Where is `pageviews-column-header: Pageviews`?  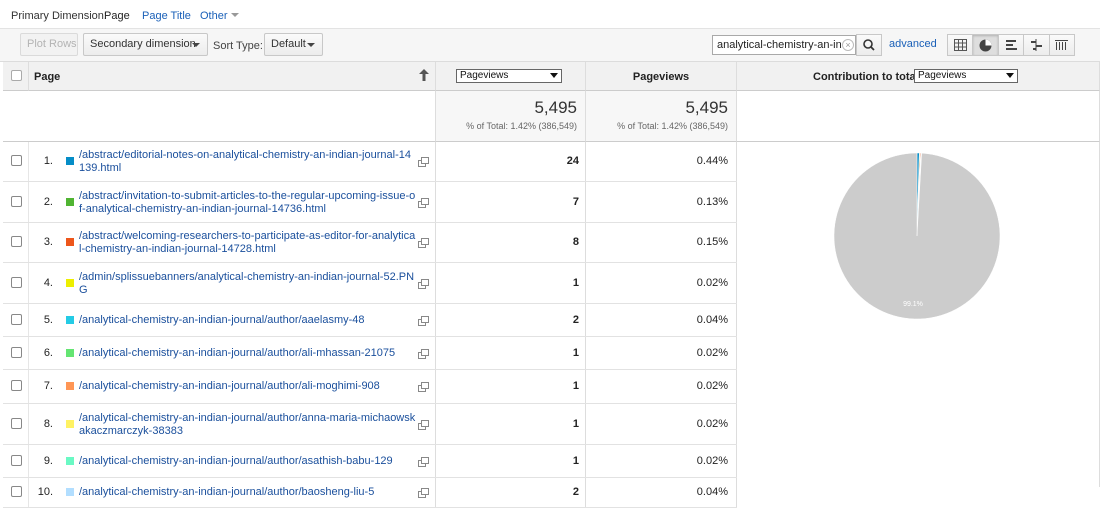 pageviews-column-header: Pageviews is located at coordinates (661, 77).